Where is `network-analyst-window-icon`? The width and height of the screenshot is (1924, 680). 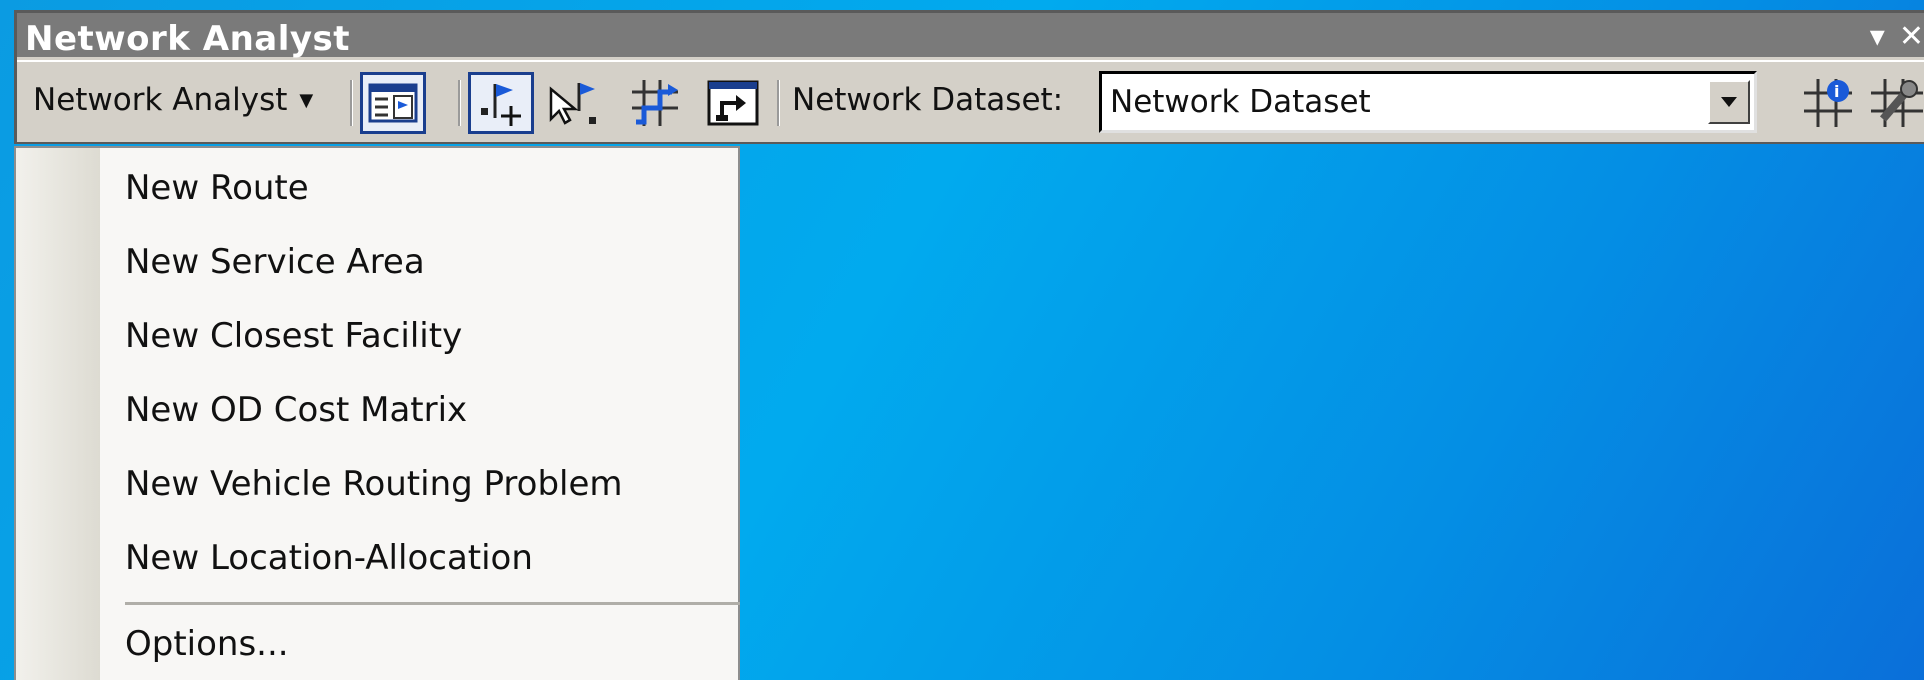 network-analyst-window-icon is located at coordinates (393, 103).